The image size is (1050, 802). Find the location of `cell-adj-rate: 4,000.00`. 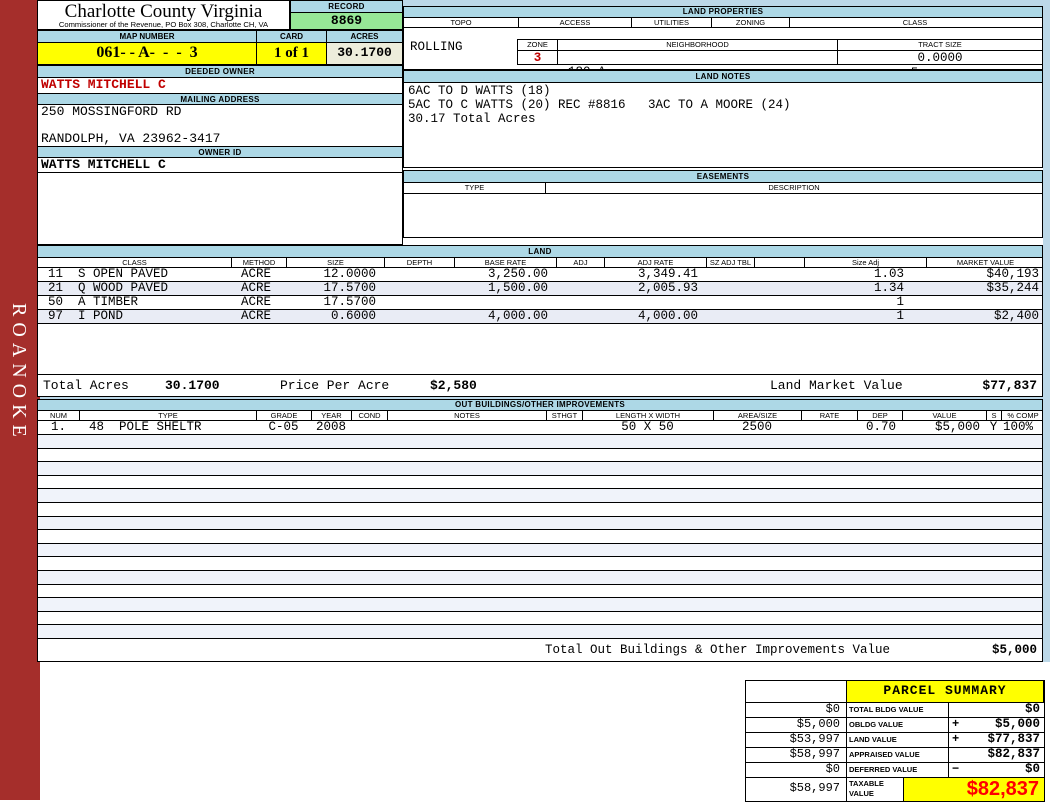

cell-adj-rate: 4,000.00 is located at coordinates (667, 316).